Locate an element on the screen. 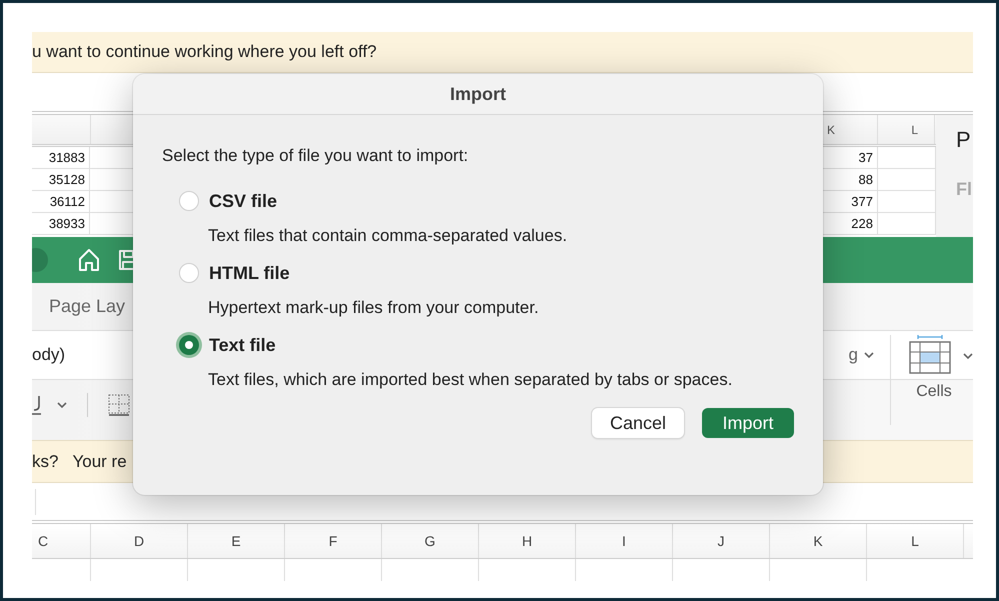  column-header: J is located at coordinates (720, 541).